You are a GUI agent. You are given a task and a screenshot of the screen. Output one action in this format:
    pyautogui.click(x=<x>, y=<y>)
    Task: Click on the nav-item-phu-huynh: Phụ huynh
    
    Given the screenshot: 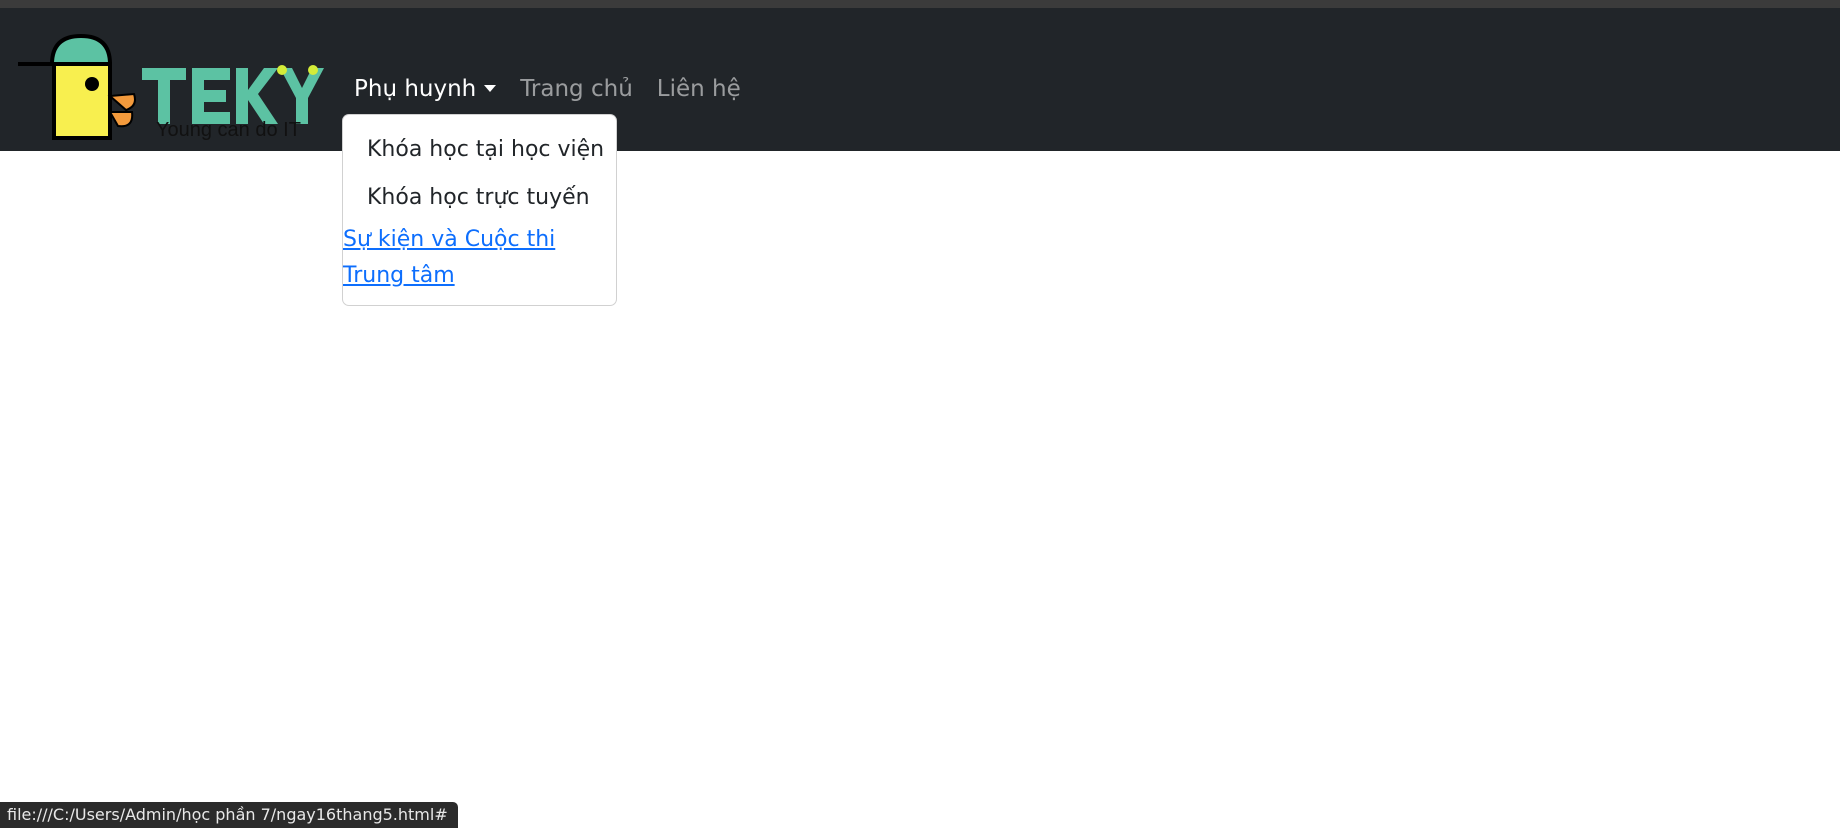 What is the action you would take?
    pyautogui.click(x=425, y=89)
    